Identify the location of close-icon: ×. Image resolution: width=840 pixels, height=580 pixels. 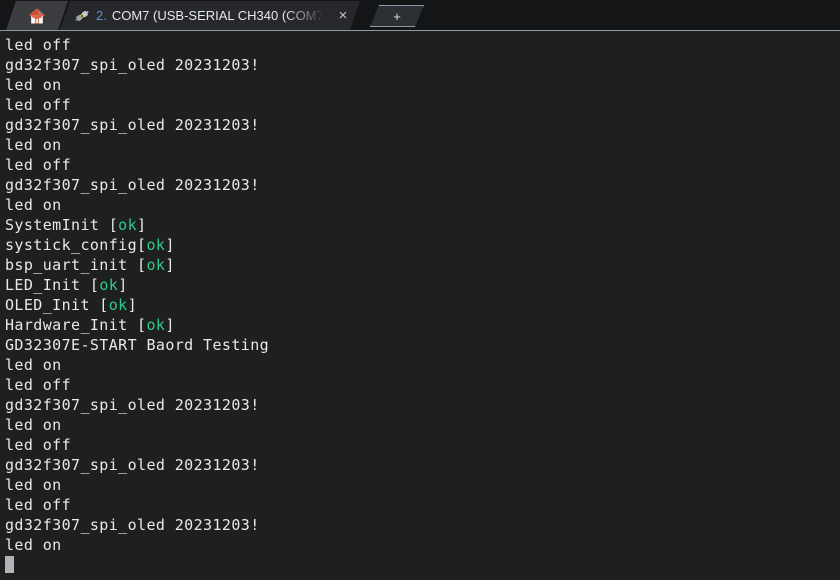
(343, 16).